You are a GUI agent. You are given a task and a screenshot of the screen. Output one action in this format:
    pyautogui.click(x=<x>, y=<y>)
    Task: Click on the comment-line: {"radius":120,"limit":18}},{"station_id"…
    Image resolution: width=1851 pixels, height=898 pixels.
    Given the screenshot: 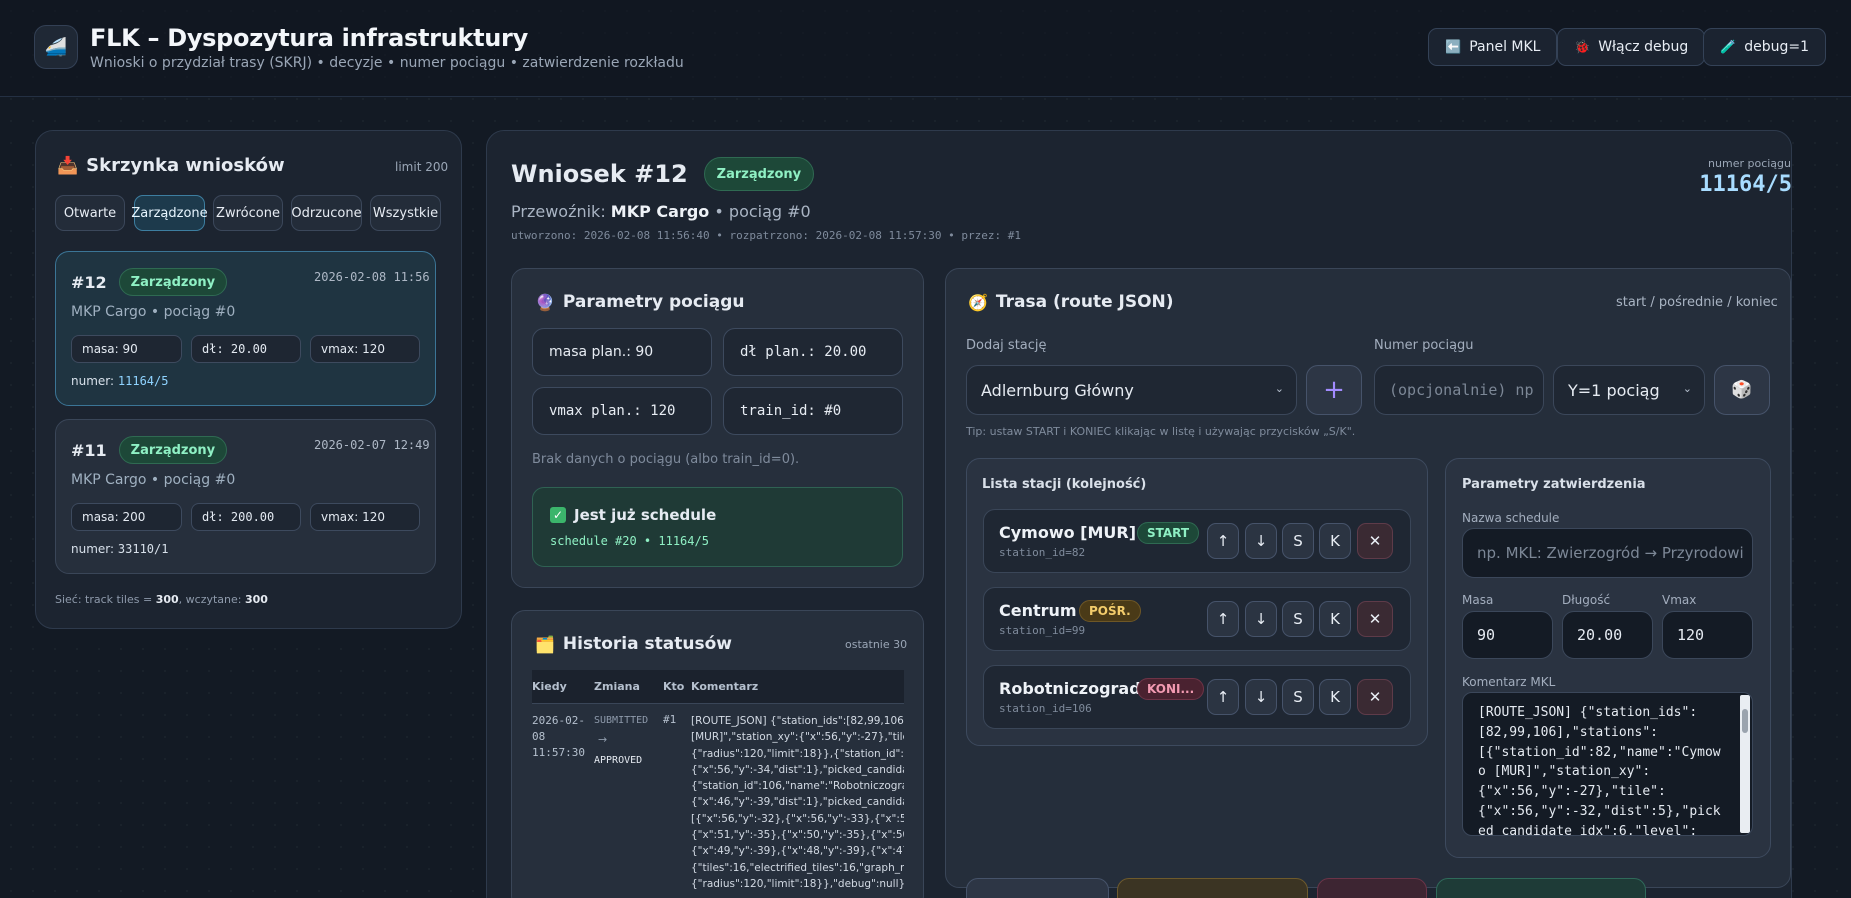 What is the action you would take?
    pyautogui.click(x=797, y=753)
    